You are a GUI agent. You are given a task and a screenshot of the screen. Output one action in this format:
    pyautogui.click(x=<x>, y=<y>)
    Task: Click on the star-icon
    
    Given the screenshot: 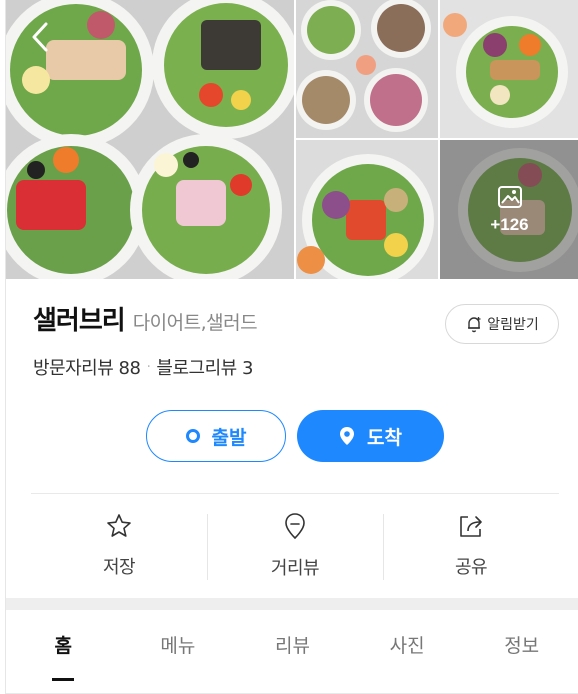 What is the action you would take?
    pyautogui.click(x=119, y=525)
    